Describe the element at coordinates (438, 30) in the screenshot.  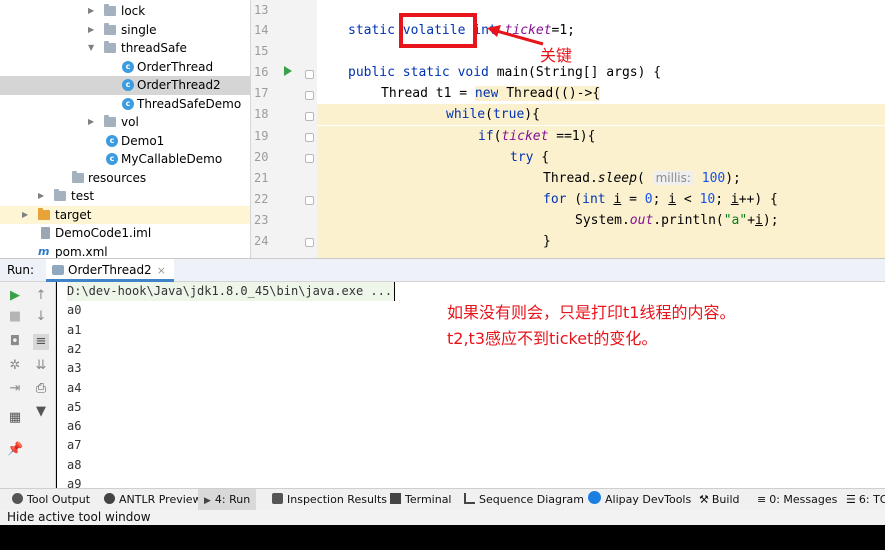
I see `annotation-highlight-box` at that location.